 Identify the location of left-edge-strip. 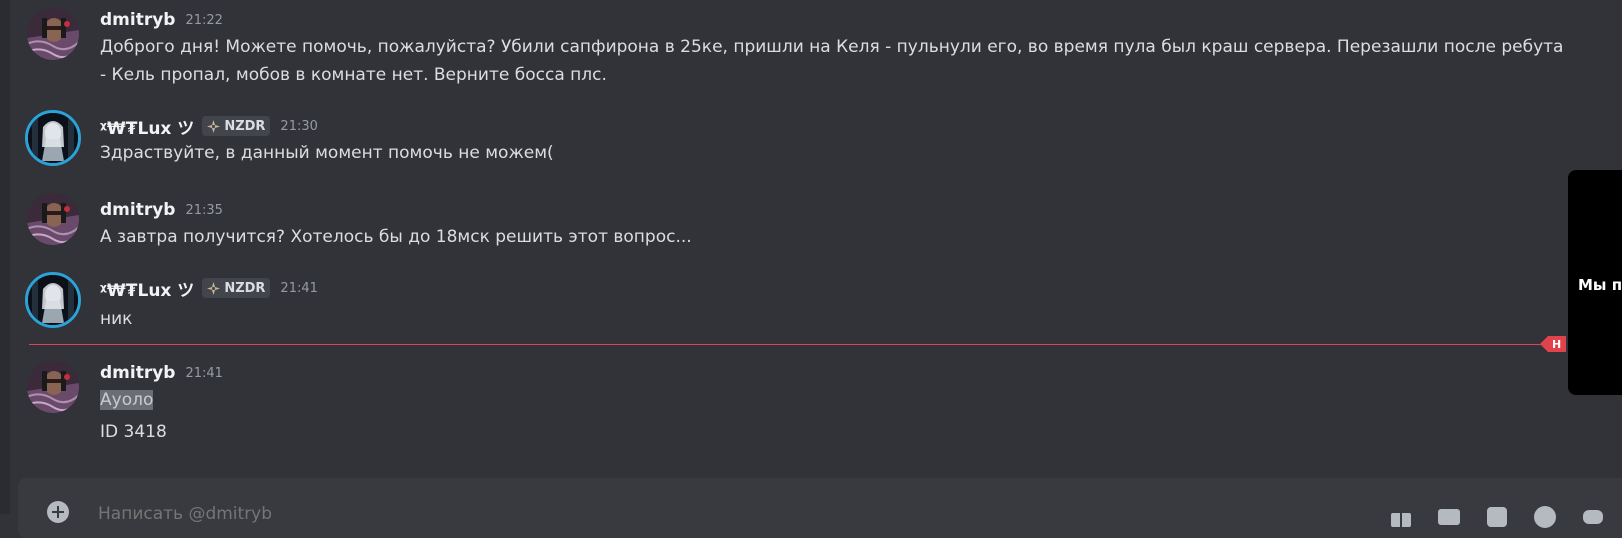
(5, 257).